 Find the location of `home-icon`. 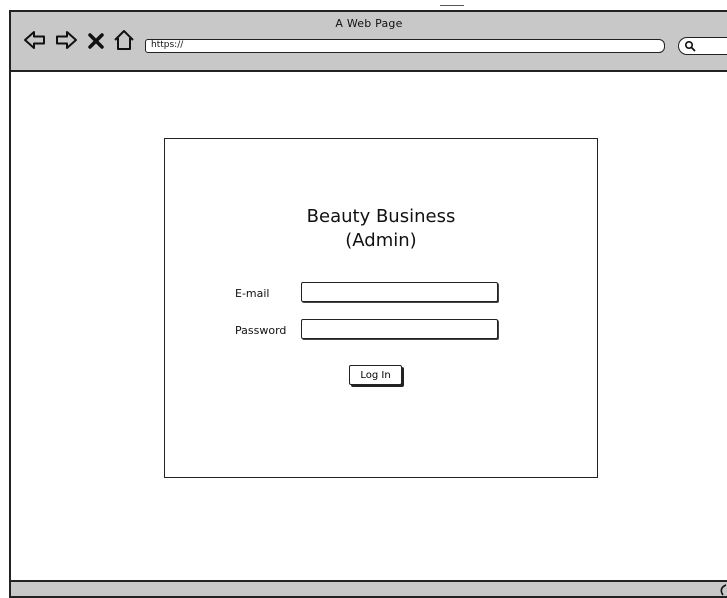

home-icon is located at coordinates (124, 40).